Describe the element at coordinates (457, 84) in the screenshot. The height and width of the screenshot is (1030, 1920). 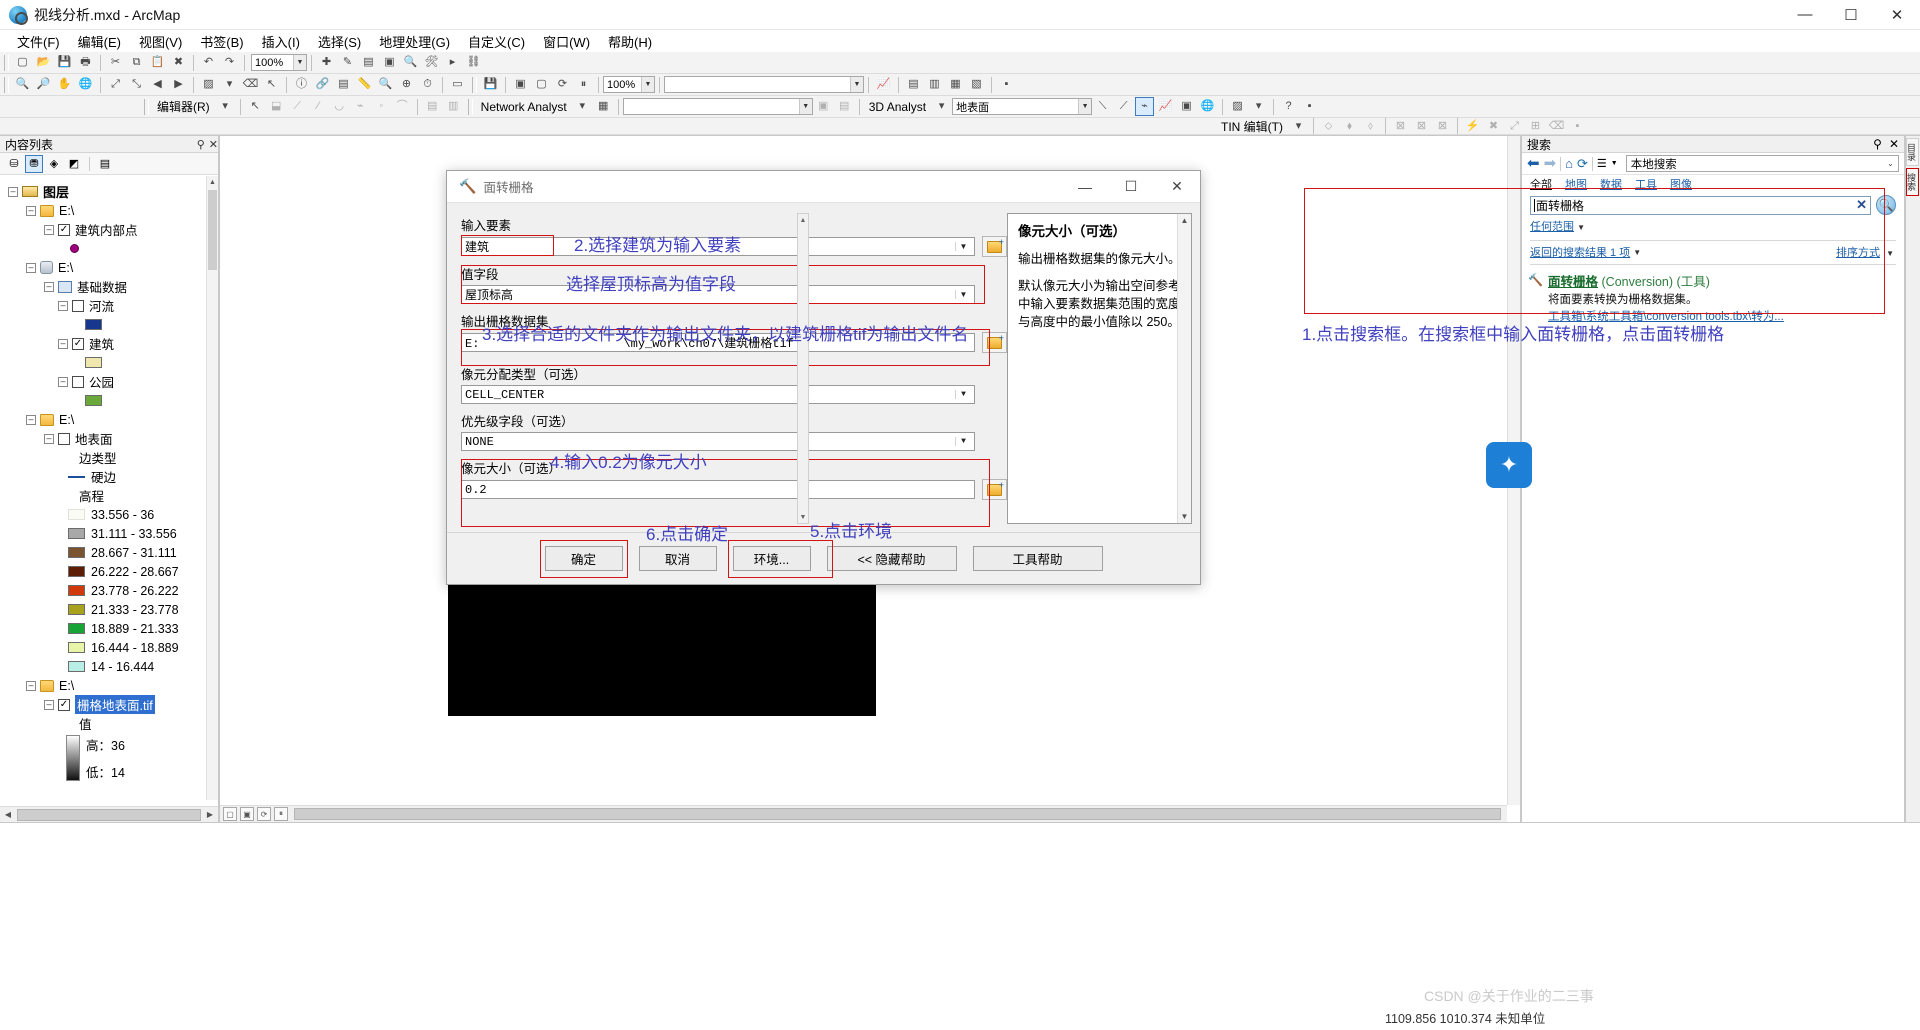
I see `create-viewer-icon: ▭` at that location.